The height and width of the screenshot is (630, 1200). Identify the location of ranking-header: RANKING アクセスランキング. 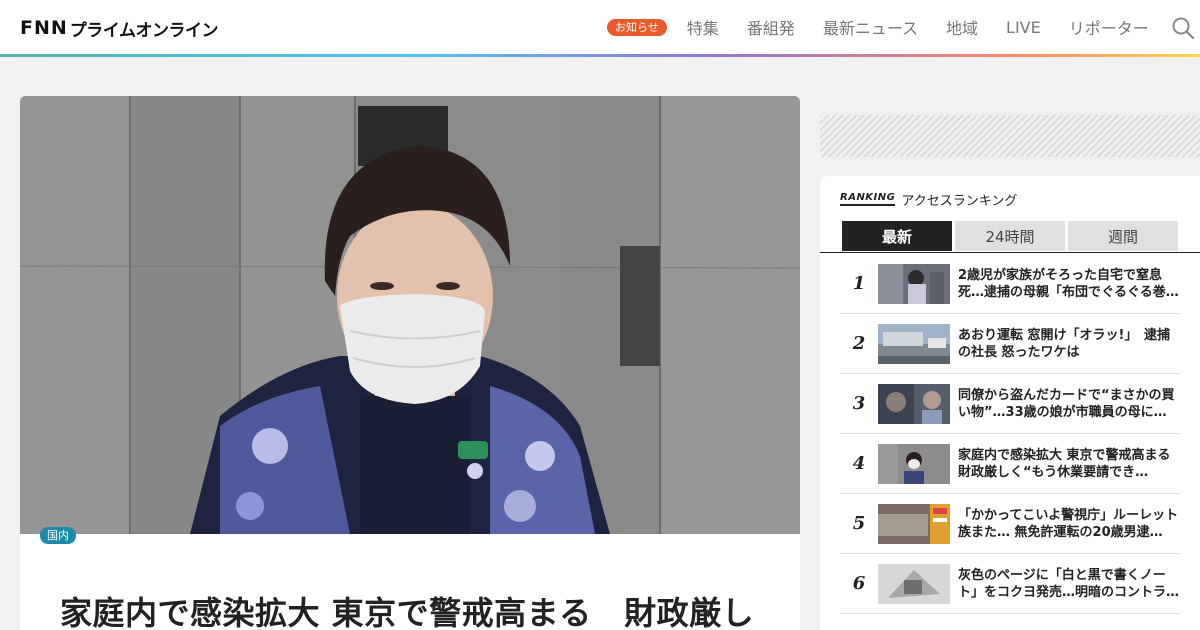
(928, 199).